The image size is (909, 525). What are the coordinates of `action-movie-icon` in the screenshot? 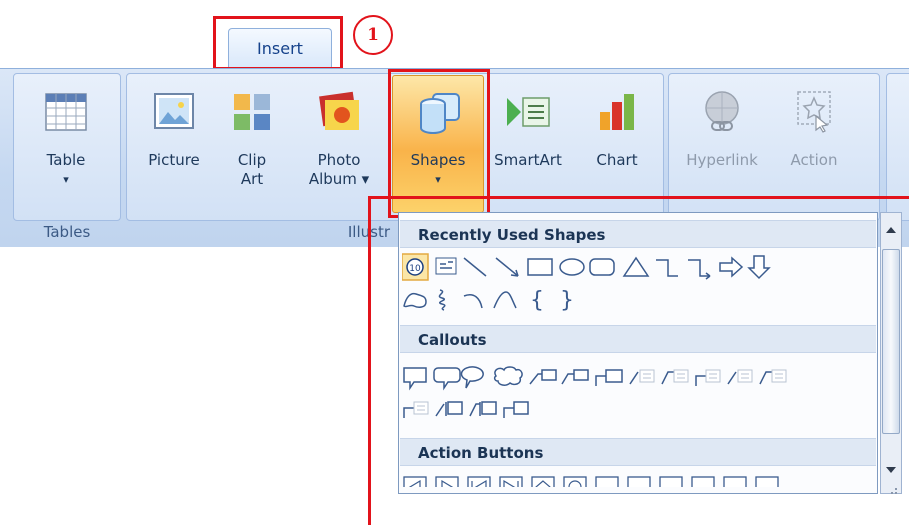 It's located at (639, 481).